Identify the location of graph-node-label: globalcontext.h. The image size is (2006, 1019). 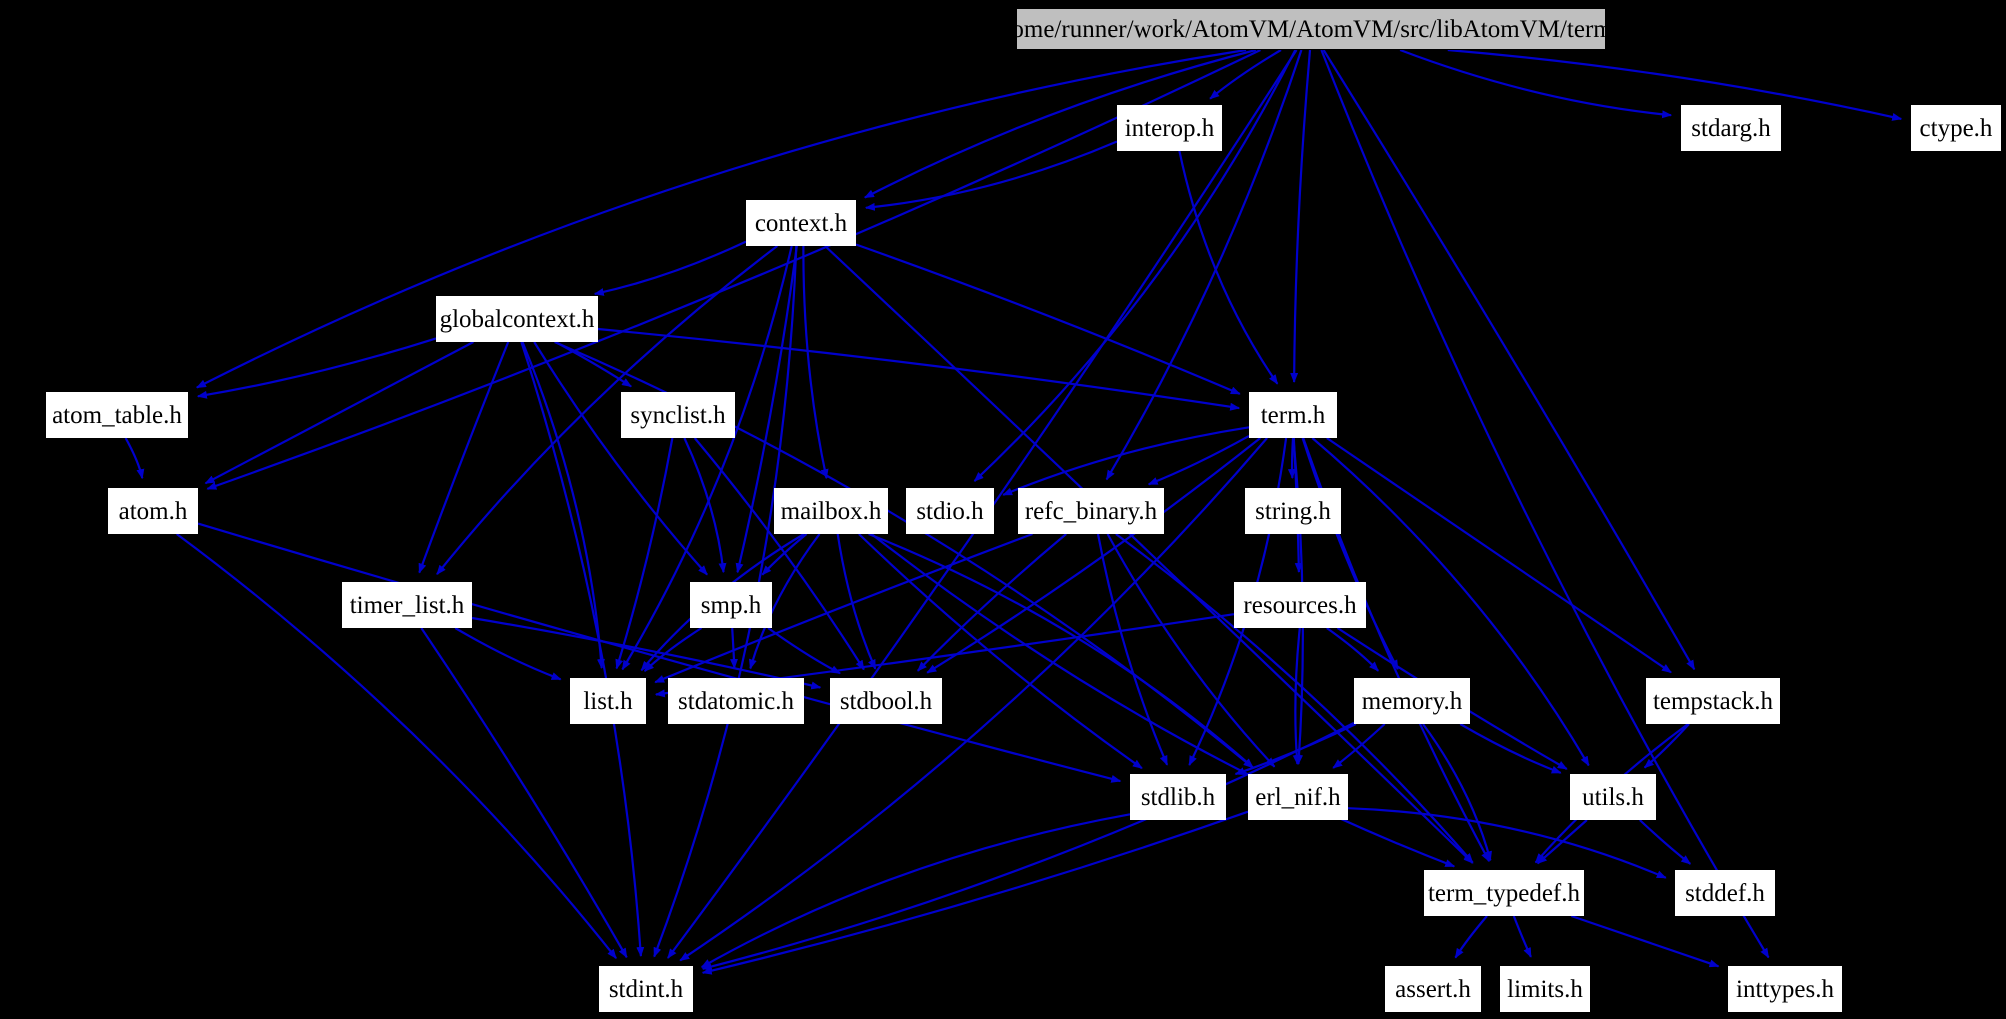
(517, 319).